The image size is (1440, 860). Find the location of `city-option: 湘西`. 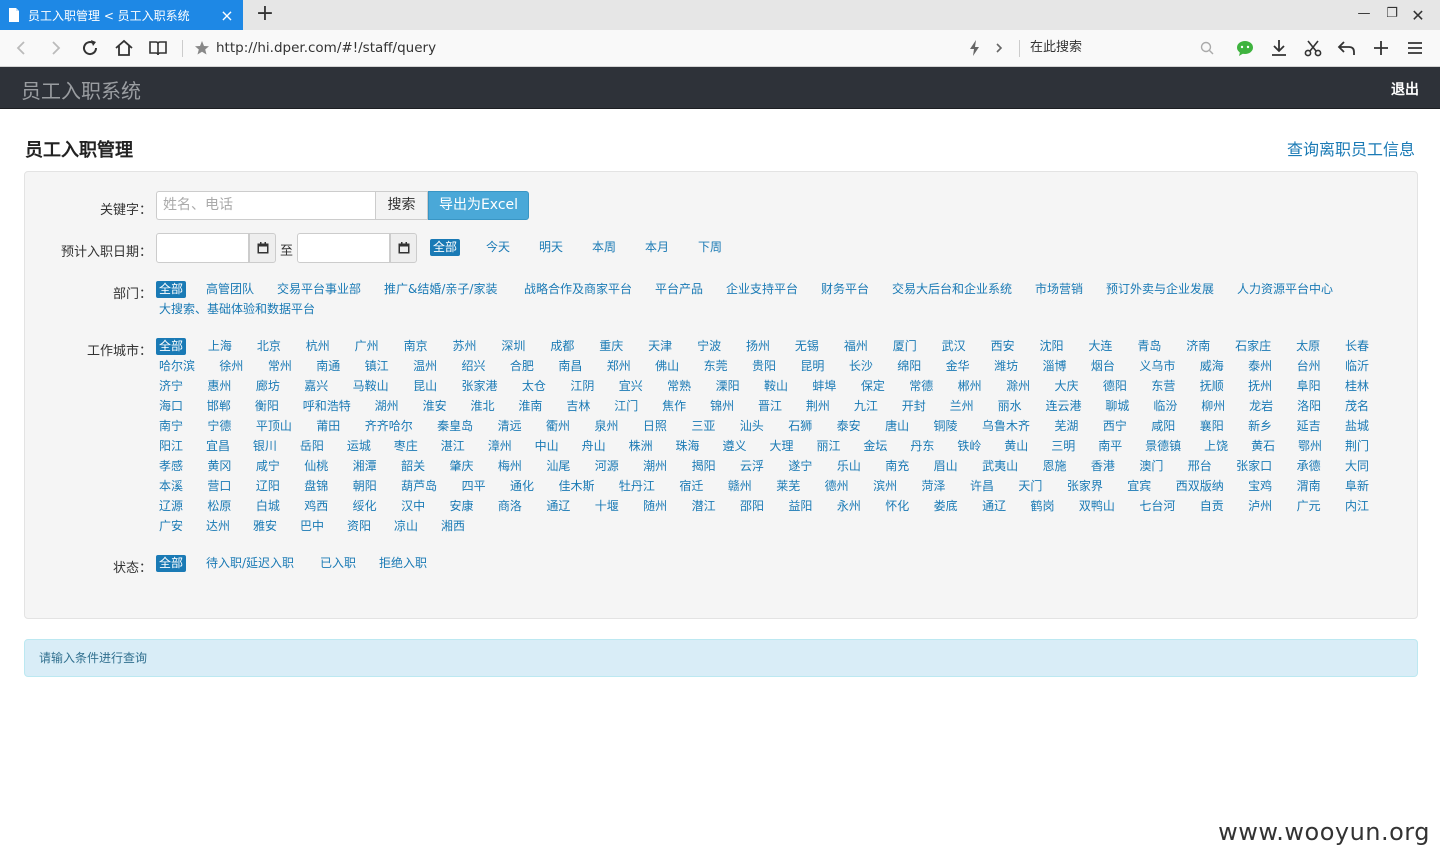

city-option: 湘西 is located at coordinates (453, 526).